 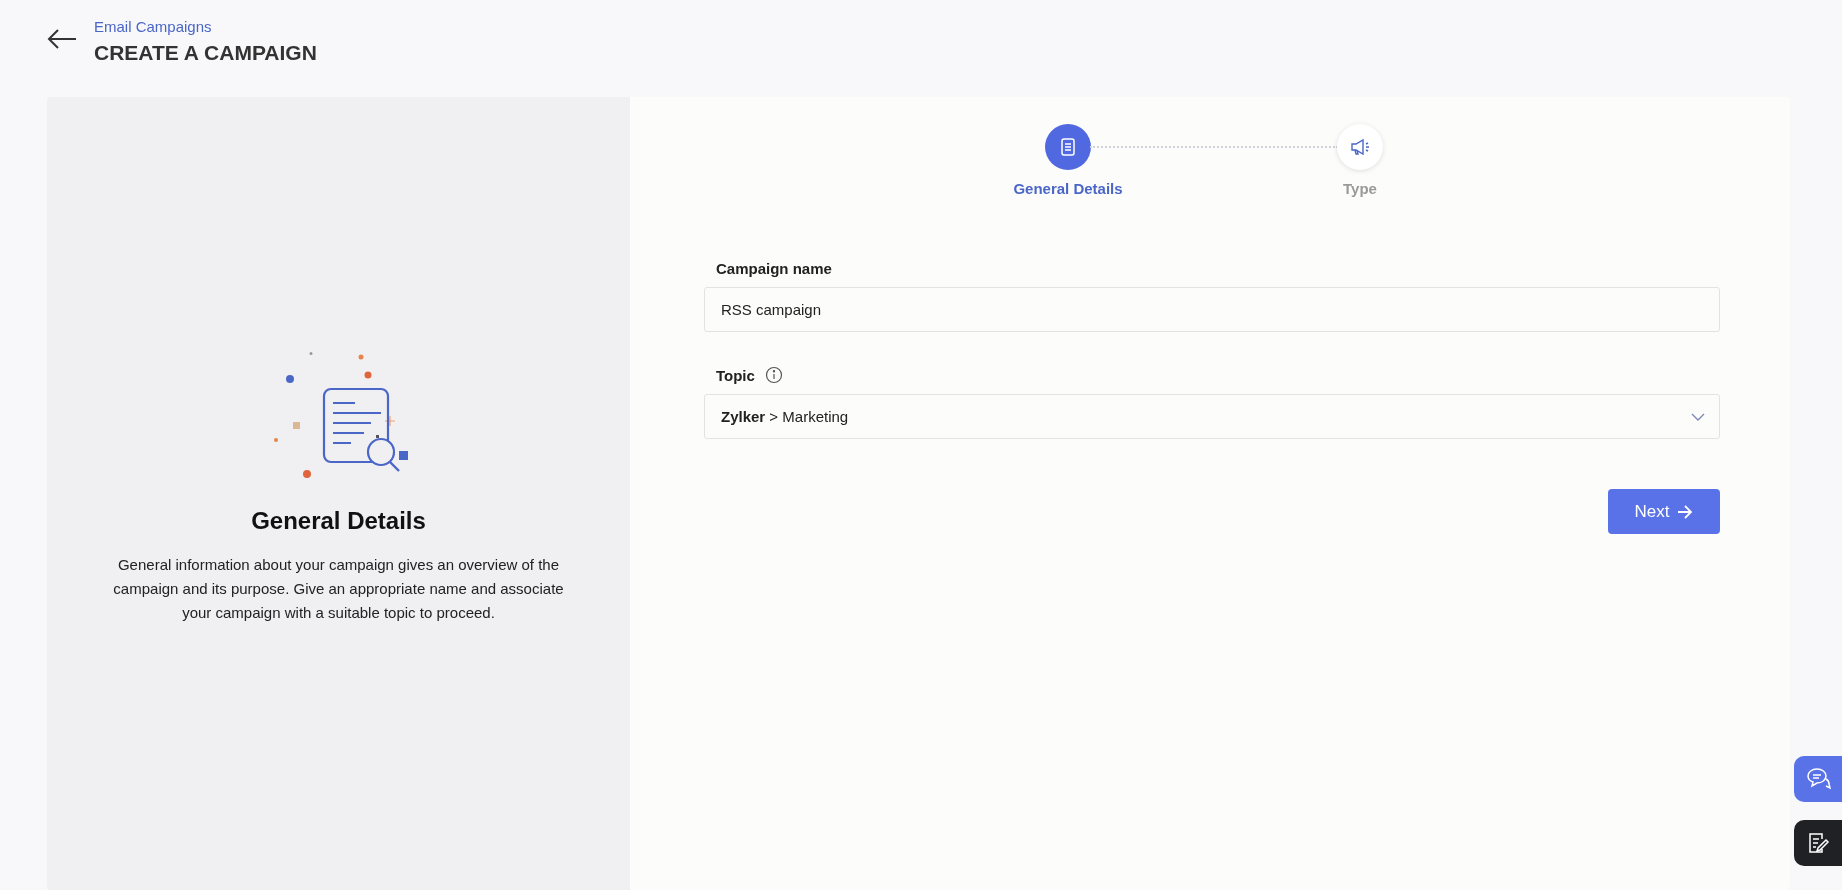 I want to click on chat-button, so click(x=1818, y=779).